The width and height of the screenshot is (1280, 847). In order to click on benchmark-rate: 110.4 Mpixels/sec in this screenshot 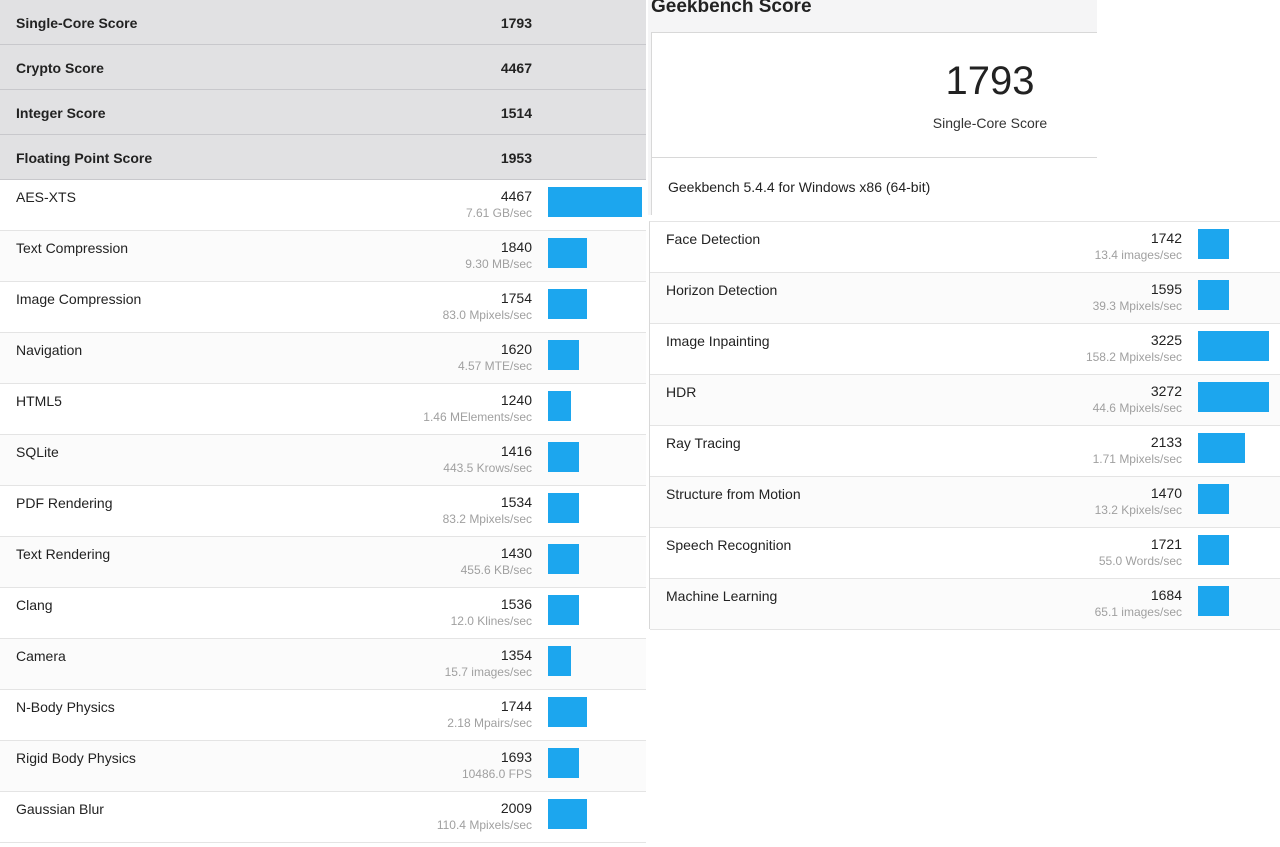, I will do `click(484, 825)`.